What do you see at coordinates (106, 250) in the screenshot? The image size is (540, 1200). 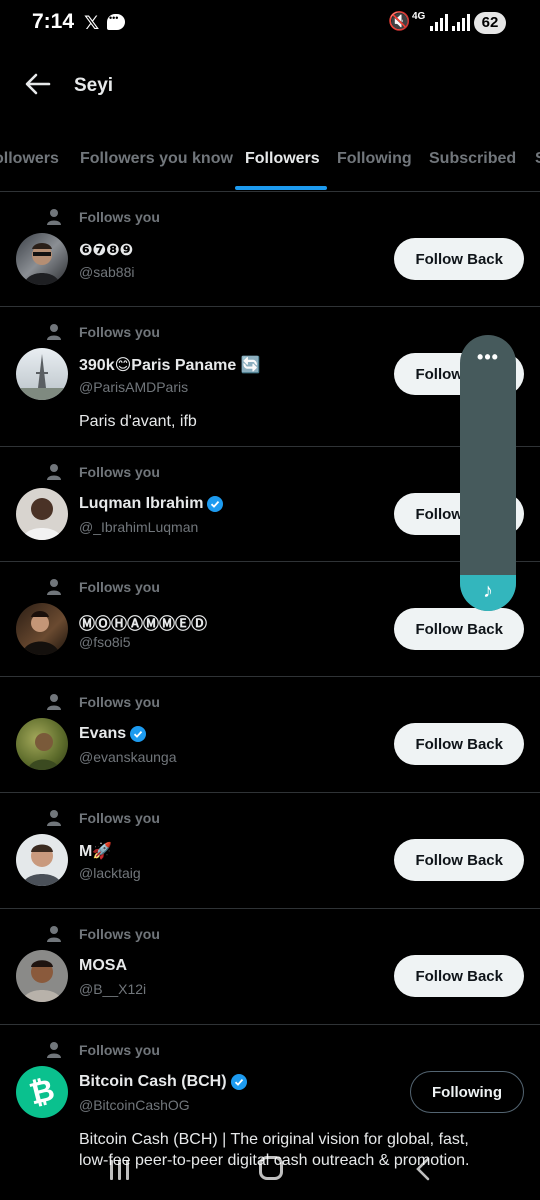 I see `display-name: ❻❼❽❾` at bounding box center [106, 250].